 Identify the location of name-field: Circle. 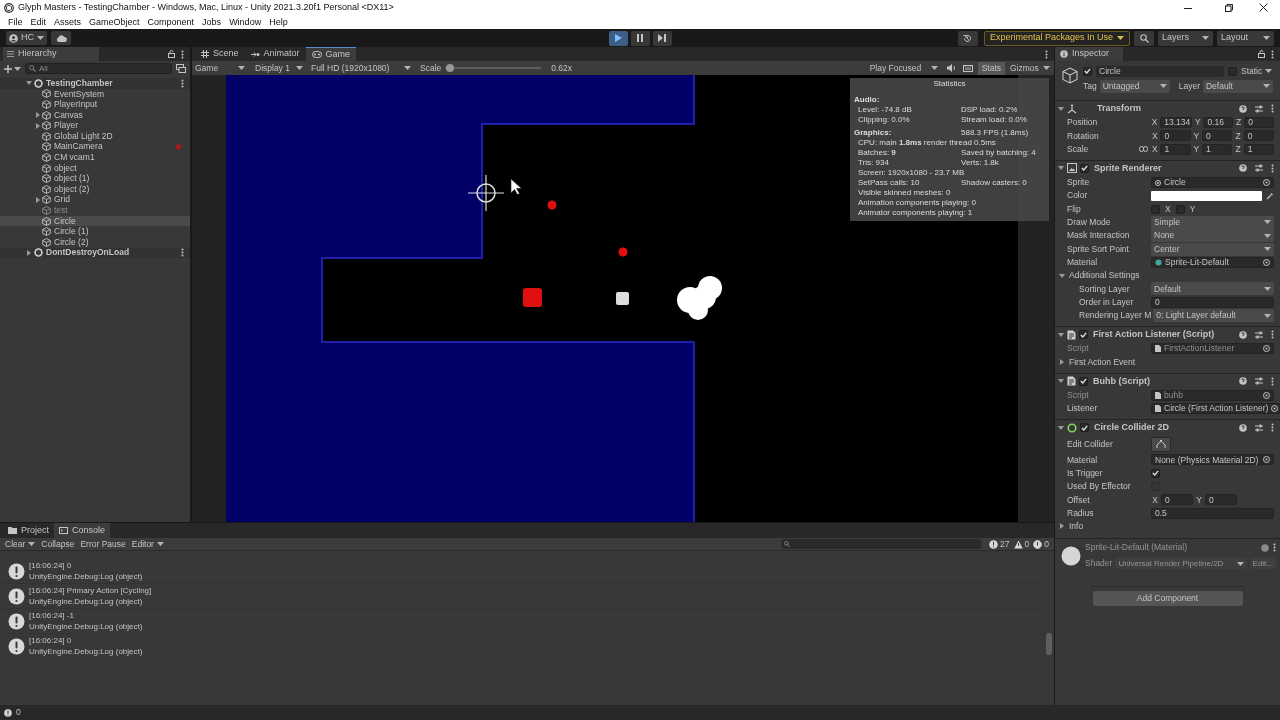
(1160, 71).